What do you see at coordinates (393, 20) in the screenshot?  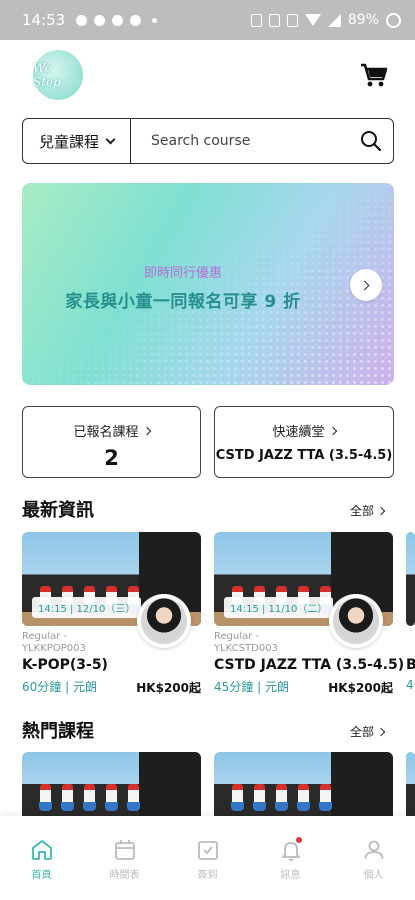 I see `battery-icon` at bounding box center [393, 20].